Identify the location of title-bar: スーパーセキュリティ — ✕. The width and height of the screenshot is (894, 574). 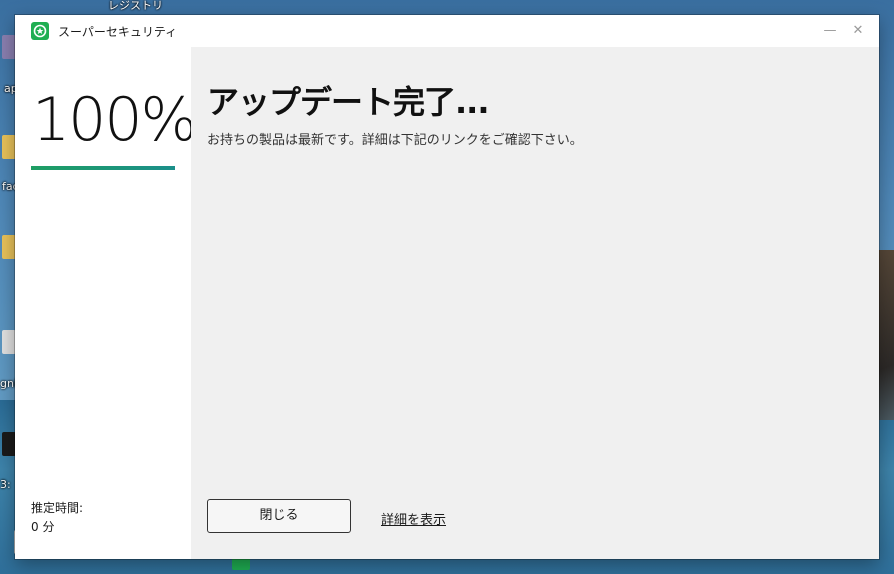
(447, 31).